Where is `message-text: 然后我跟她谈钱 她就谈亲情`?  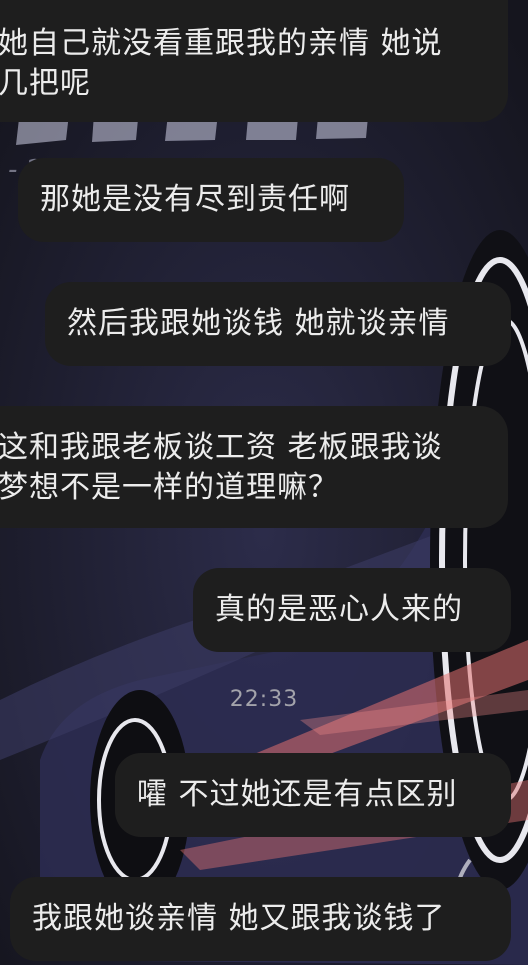
message-text: 然后我跟她谈钱 她就谈亲情 is located at coordinates (258, 323).